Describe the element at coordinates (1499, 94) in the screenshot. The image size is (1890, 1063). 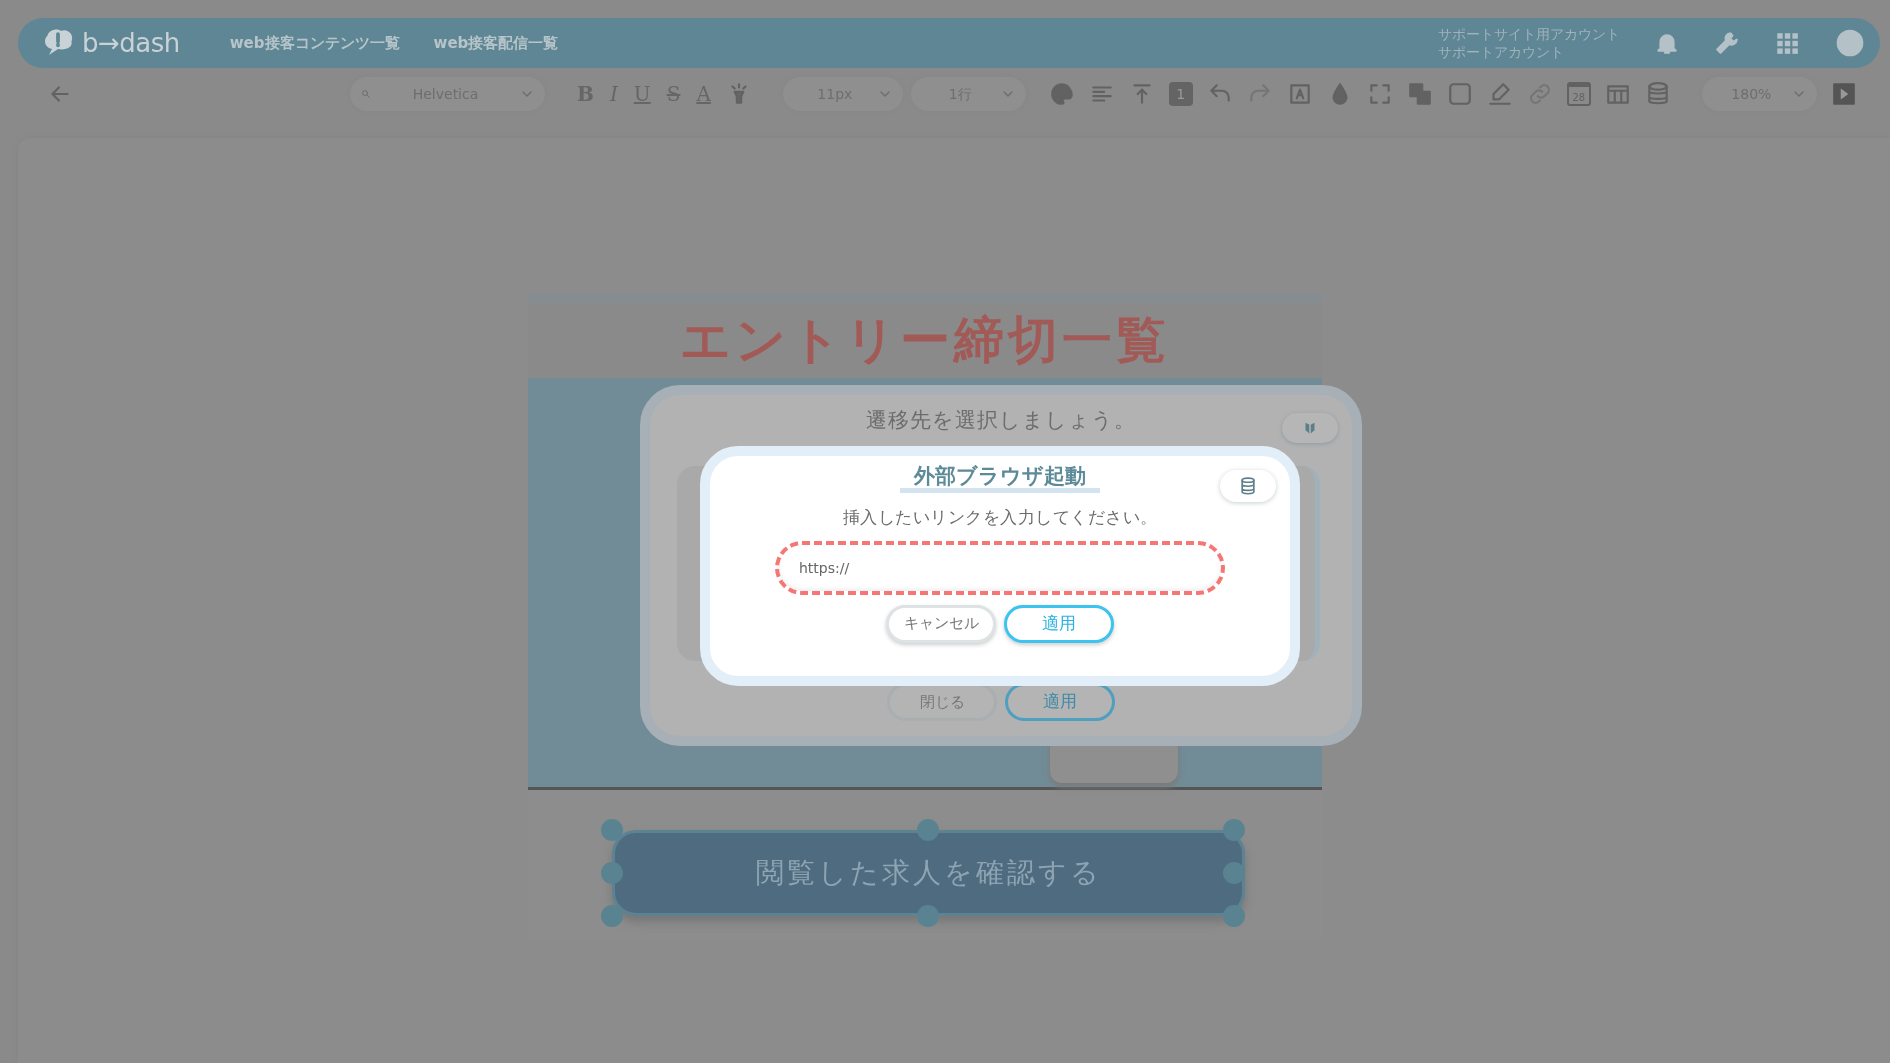
I see `highlighter-pen-icon` at that location.